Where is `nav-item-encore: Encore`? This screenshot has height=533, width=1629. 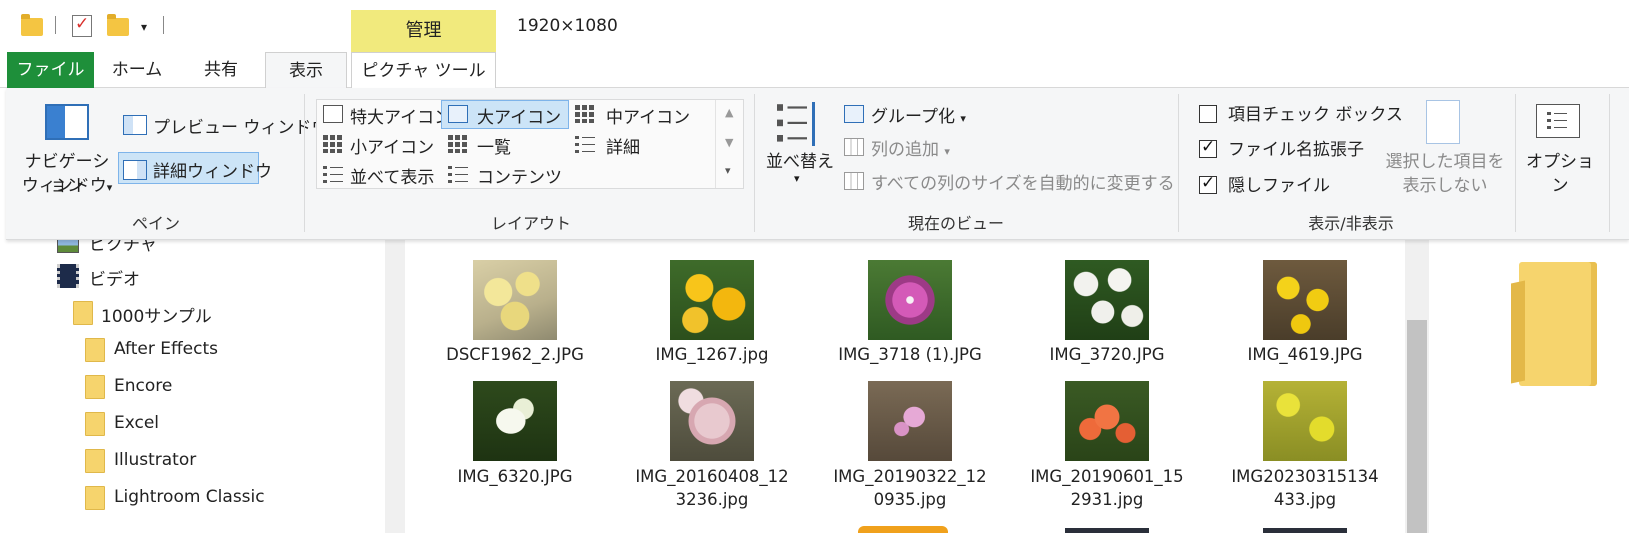 nav-item-encore: Encore is located at coordinates (143, 386).